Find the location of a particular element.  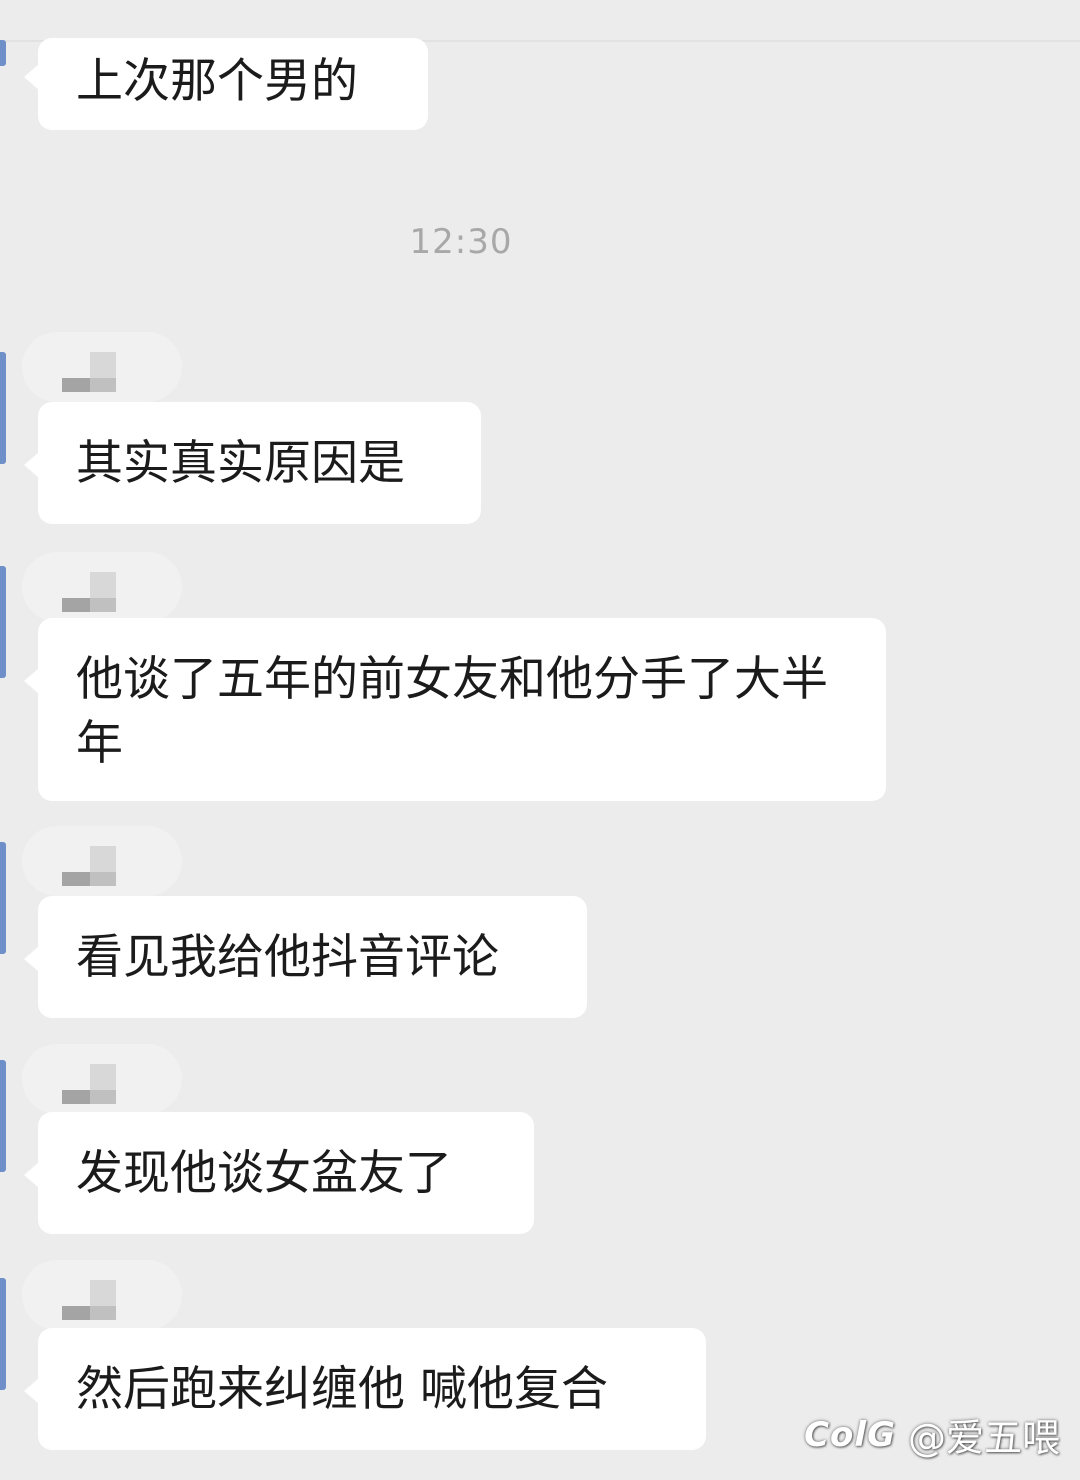

message-text: 上次那个男的 is located at coordinates (217, 81).